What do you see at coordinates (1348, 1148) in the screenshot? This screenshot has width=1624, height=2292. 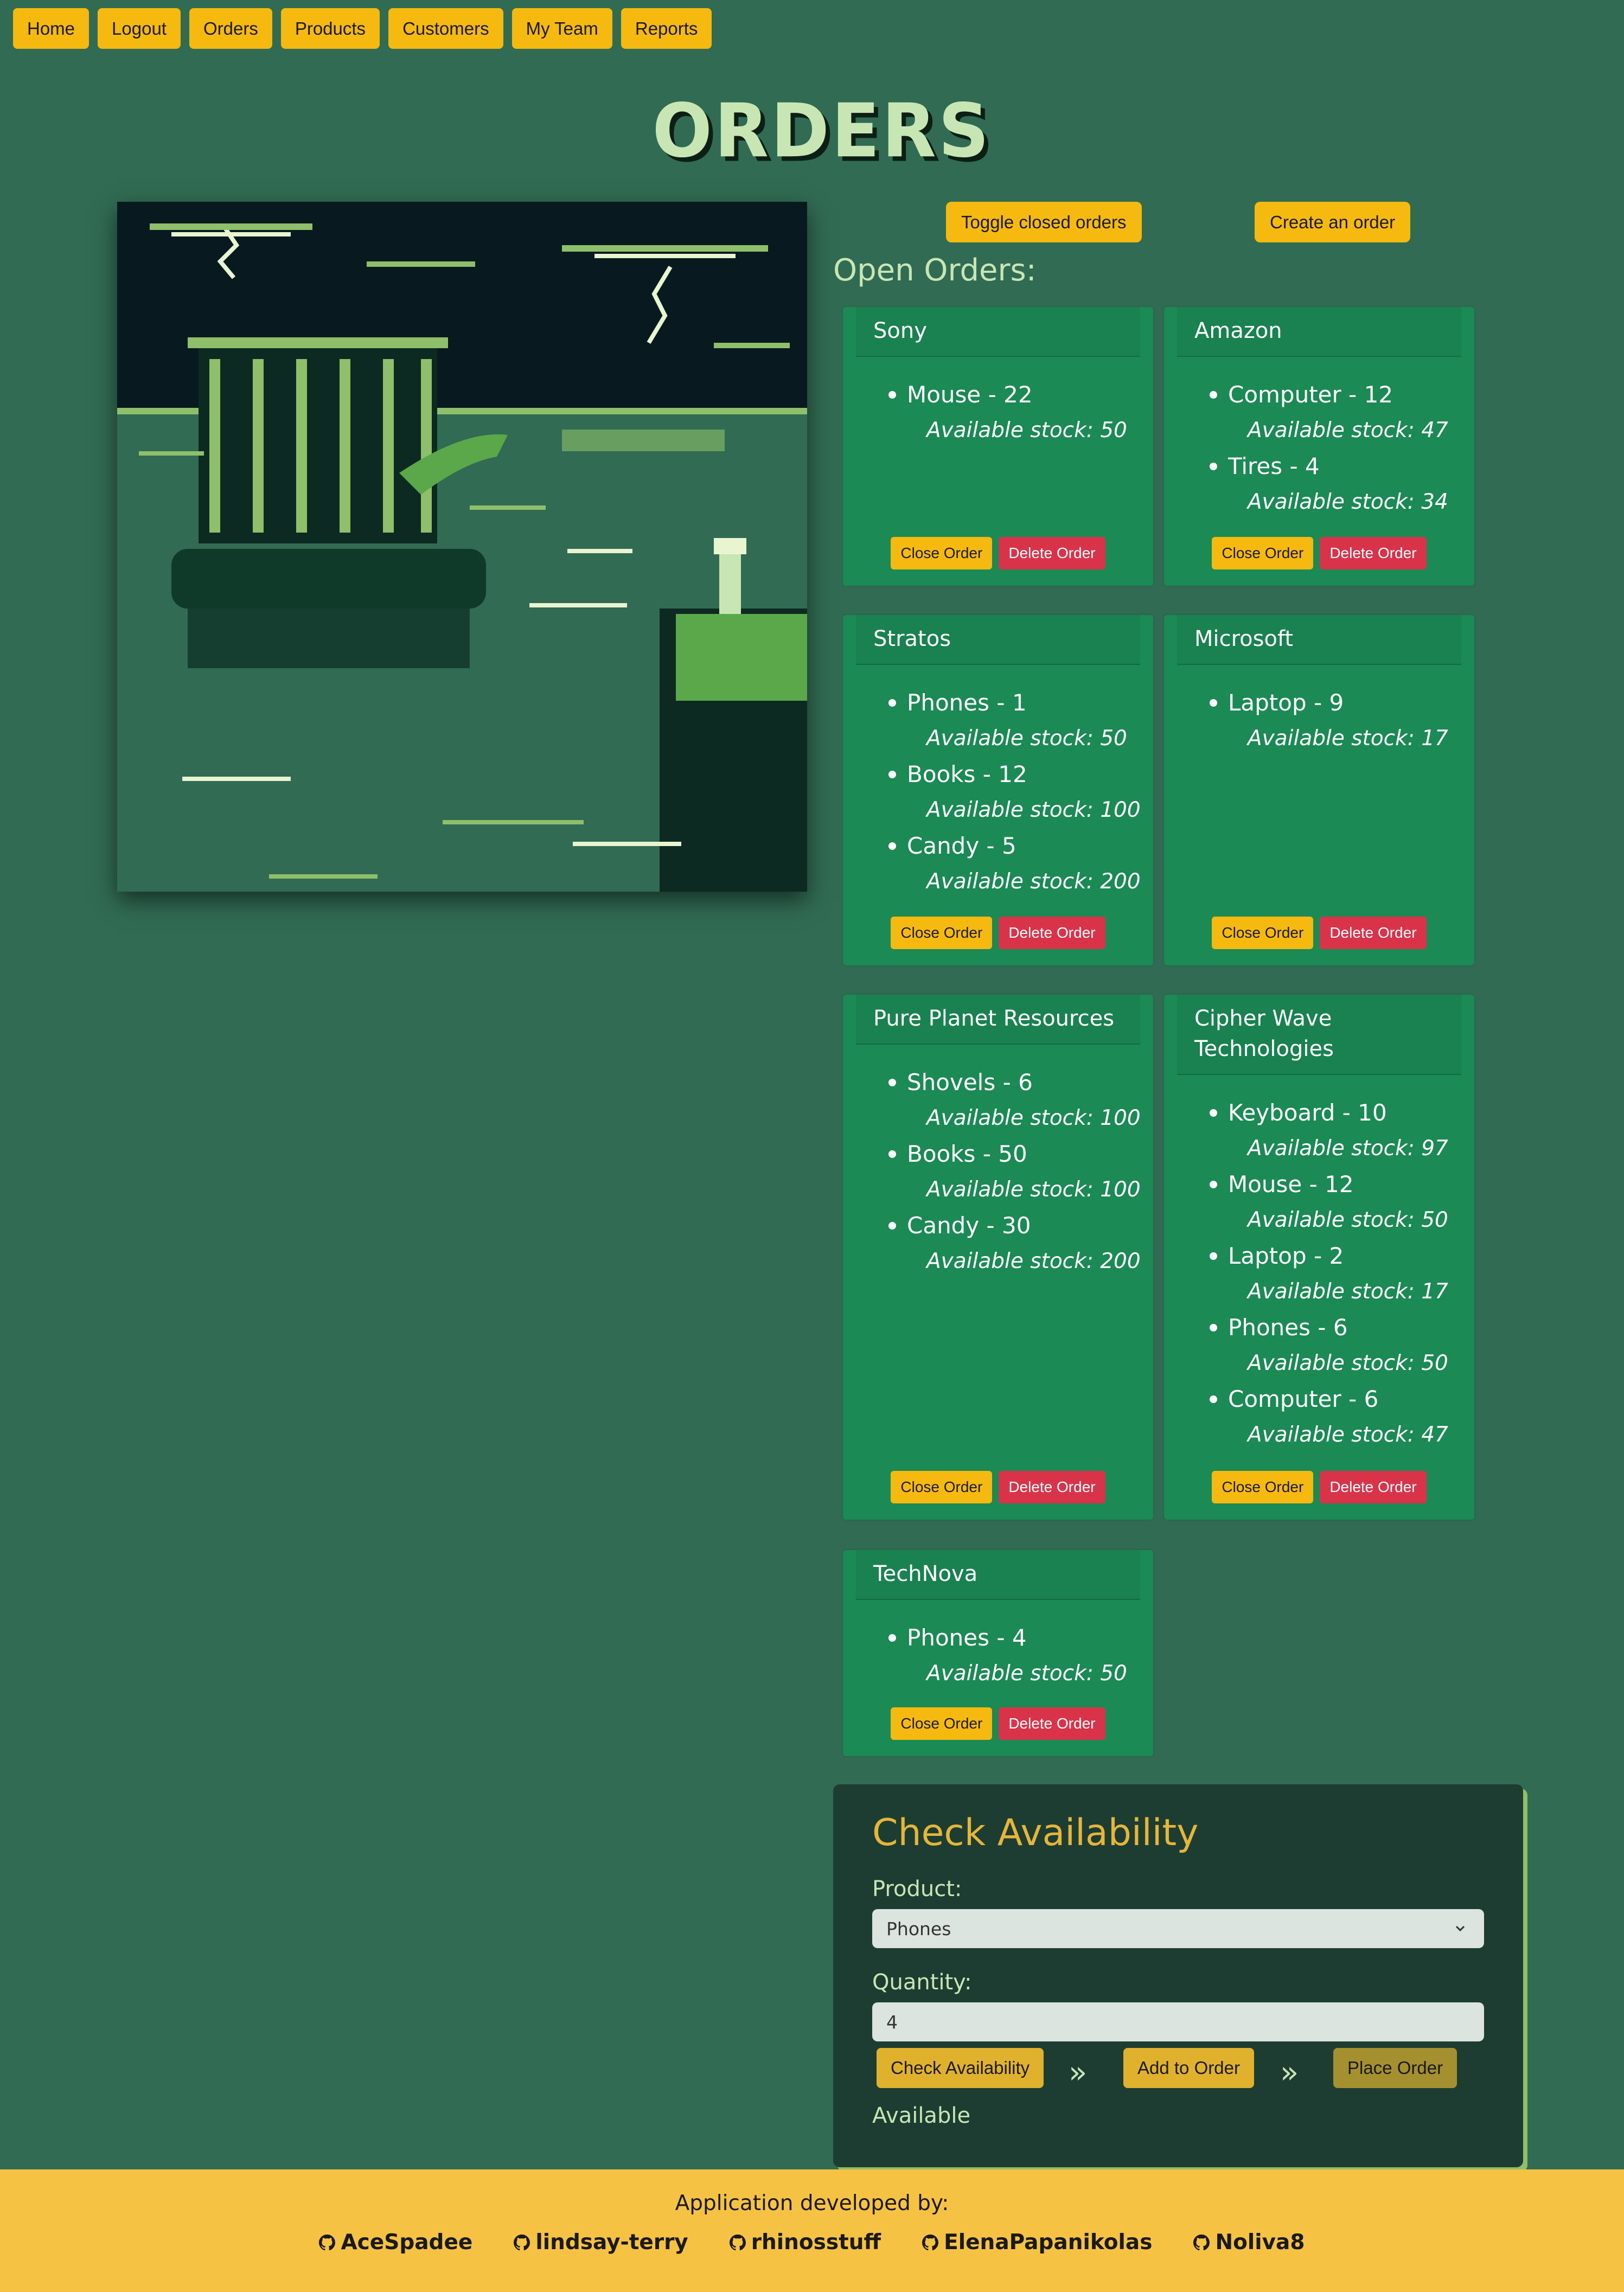 I see `item-stock: Available stock: 97` at bounding box center [1348, 1148].